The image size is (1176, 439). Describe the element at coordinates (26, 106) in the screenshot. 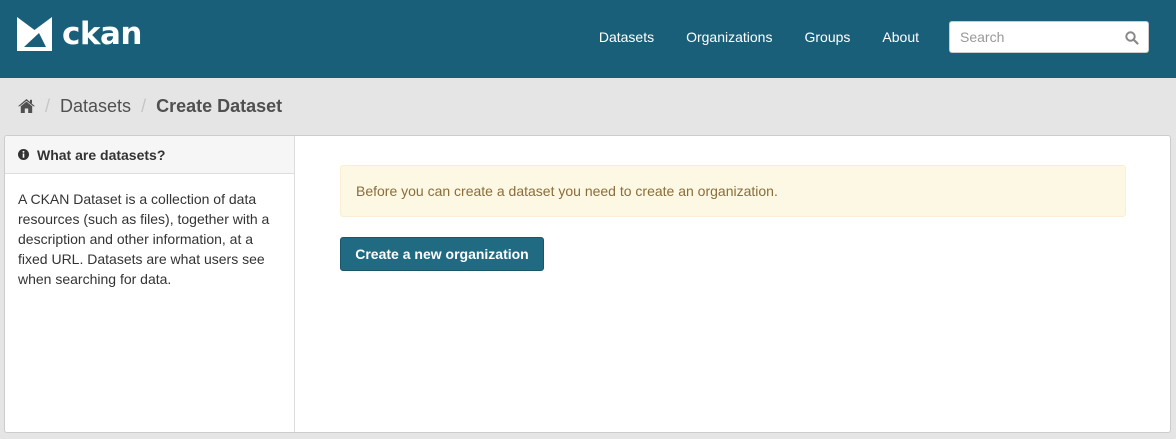

I see `home-icon` at that location.